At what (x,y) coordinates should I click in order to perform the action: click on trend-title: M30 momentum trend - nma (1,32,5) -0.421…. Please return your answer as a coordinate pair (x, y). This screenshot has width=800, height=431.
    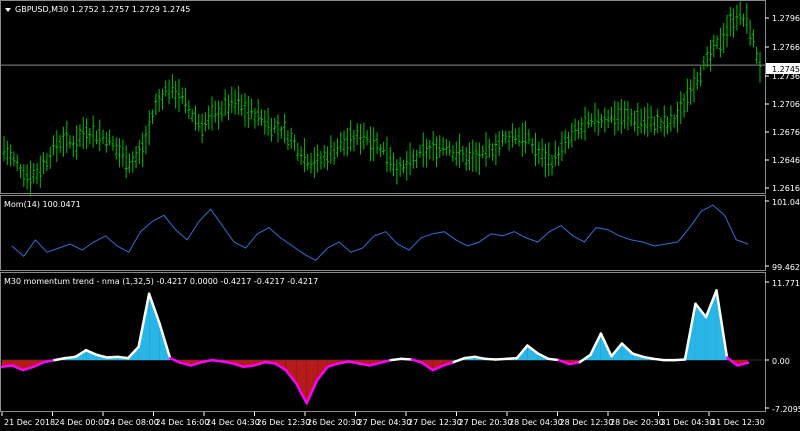
    Looking at the image, I should click on (161, 281).